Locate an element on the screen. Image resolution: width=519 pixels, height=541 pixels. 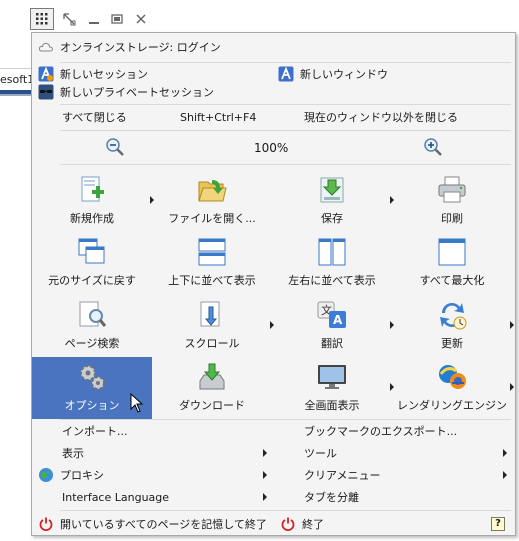
printer-icon is located at coordinates (452, 190).